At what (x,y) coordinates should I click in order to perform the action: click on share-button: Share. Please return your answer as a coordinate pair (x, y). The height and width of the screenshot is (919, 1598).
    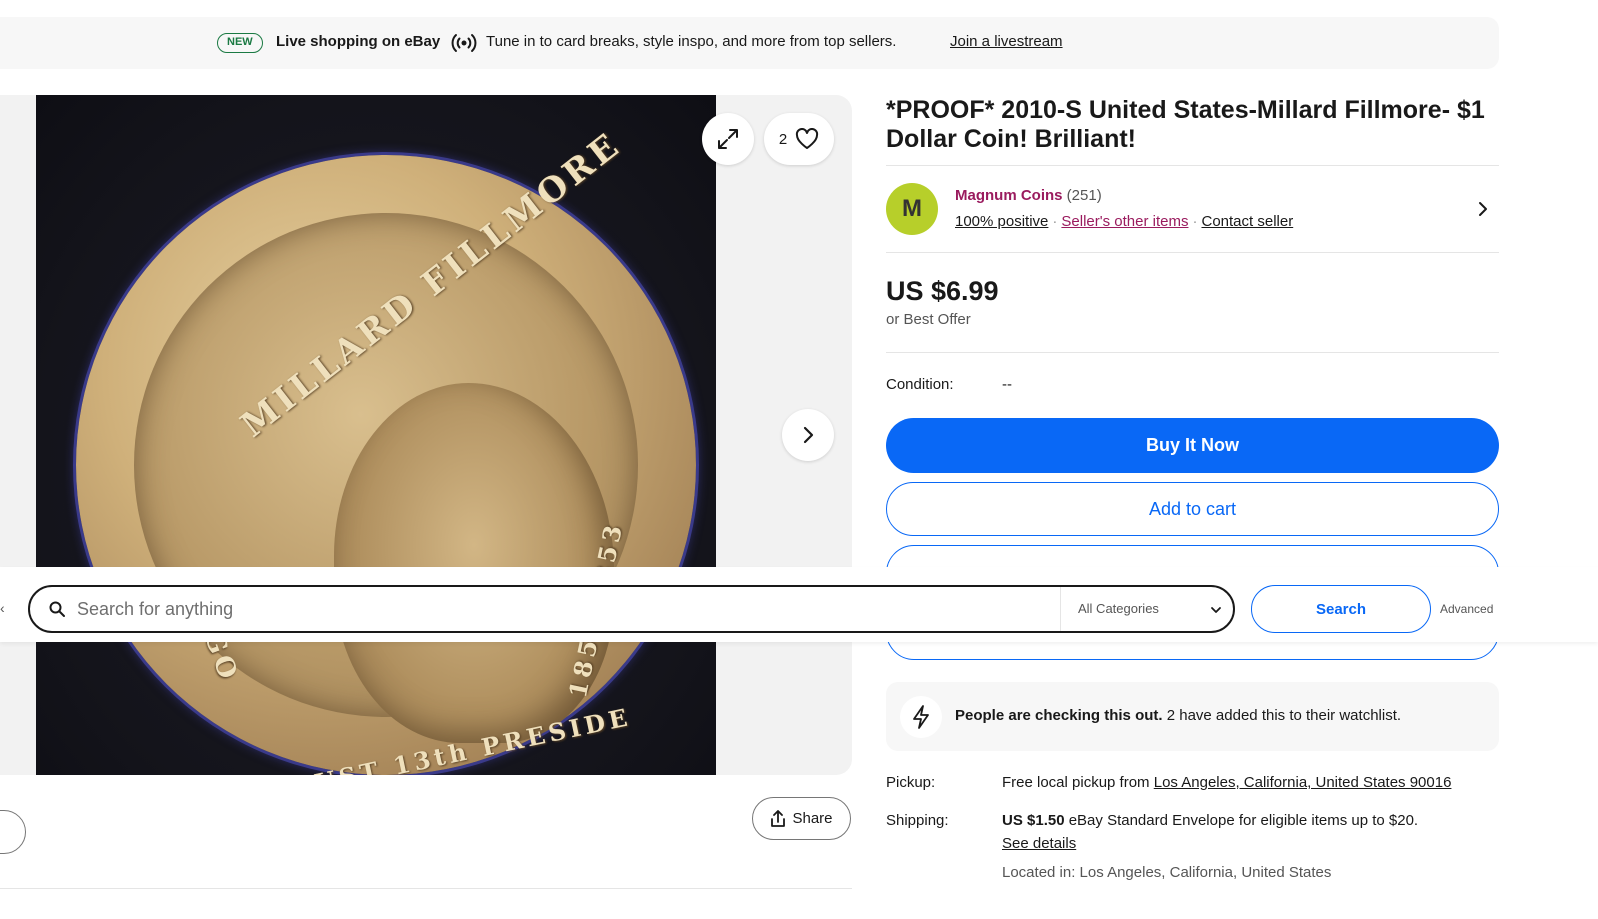
    Looking at the image, I should click on (801, 818).